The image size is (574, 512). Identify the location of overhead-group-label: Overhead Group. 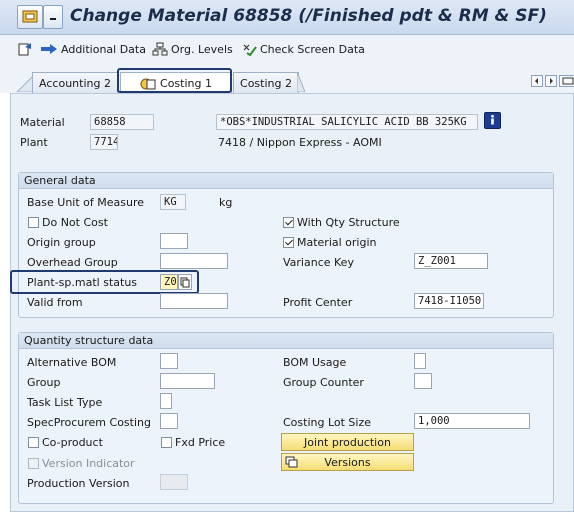
(72, 262).